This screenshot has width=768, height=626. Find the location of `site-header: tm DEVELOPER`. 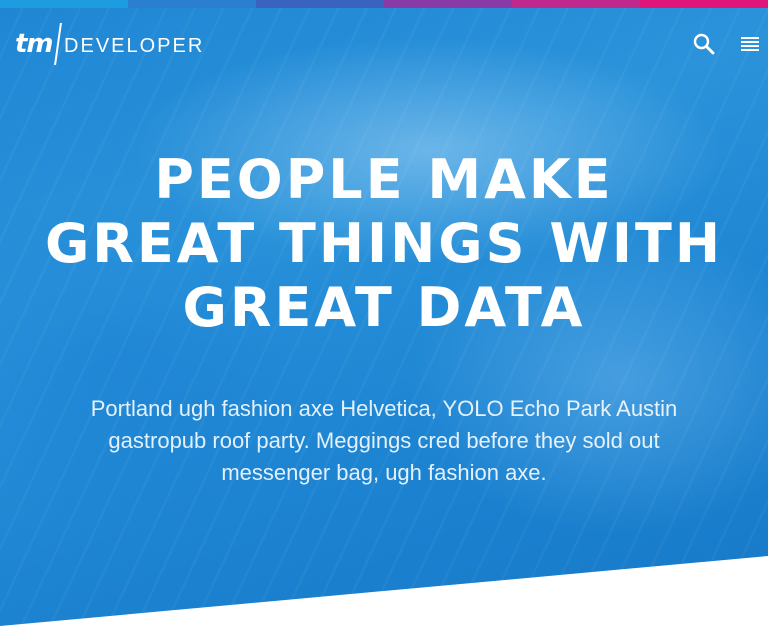

site-header: tm DEVELOPER is located at coordinates (384, 44).